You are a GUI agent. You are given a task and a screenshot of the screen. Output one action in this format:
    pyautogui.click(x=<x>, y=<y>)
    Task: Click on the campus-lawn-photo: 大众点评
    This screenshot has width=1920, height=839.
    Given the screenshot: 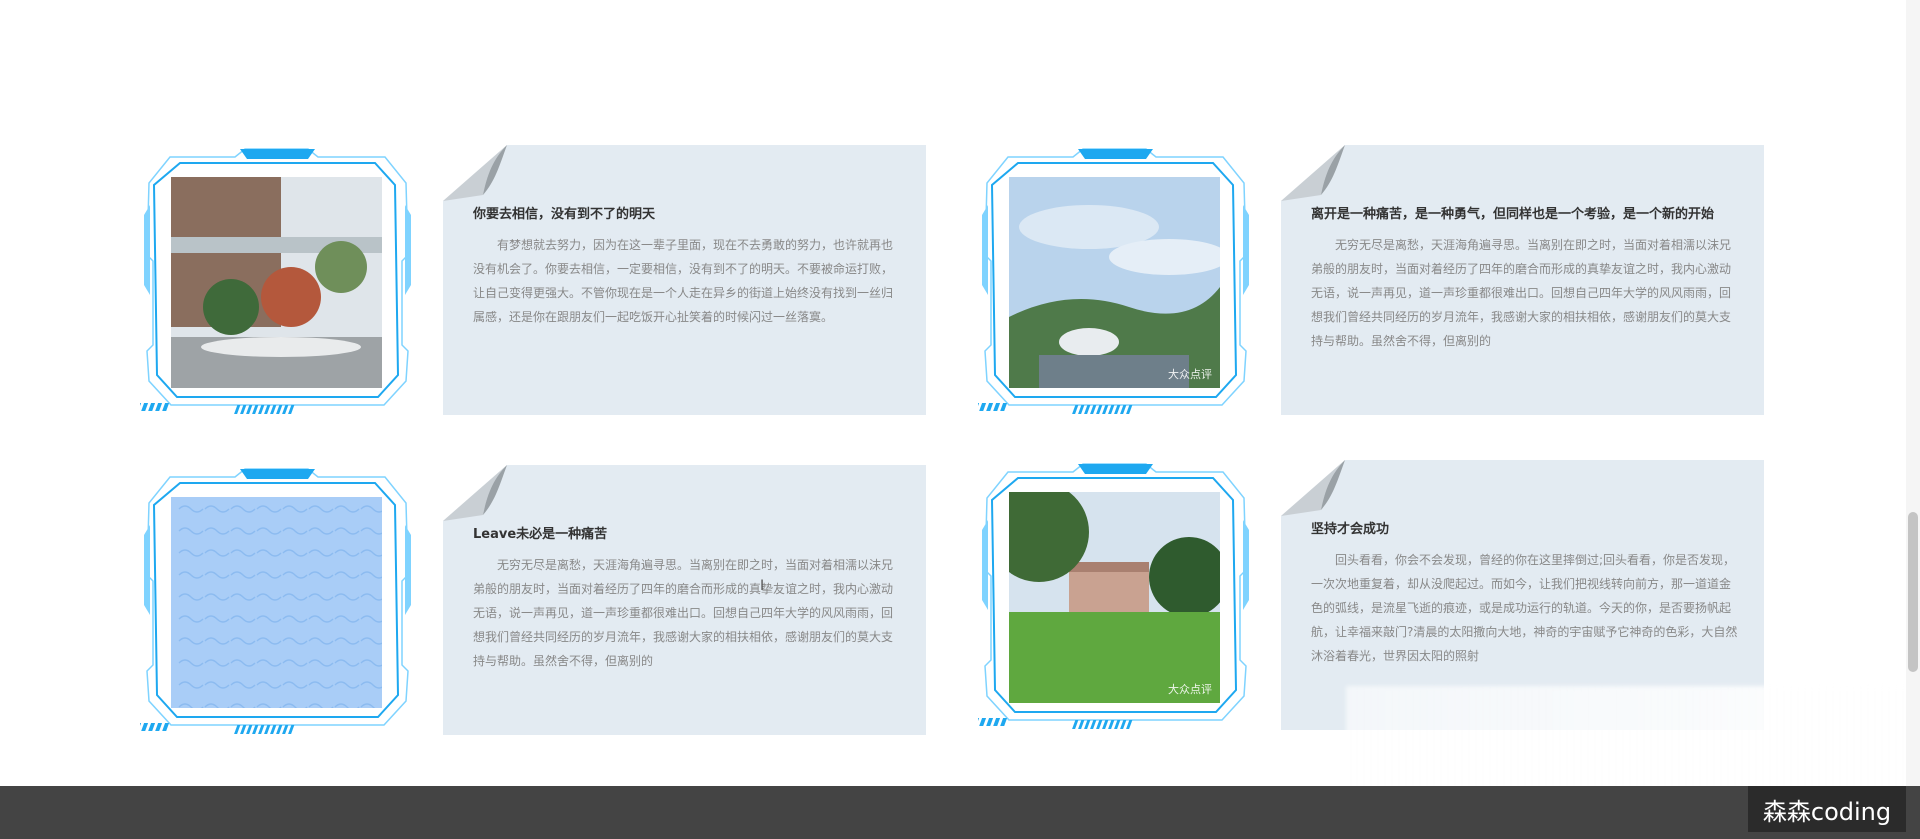 What is the action you would take?
    pyautogui.click(x=1114, y=597)
    